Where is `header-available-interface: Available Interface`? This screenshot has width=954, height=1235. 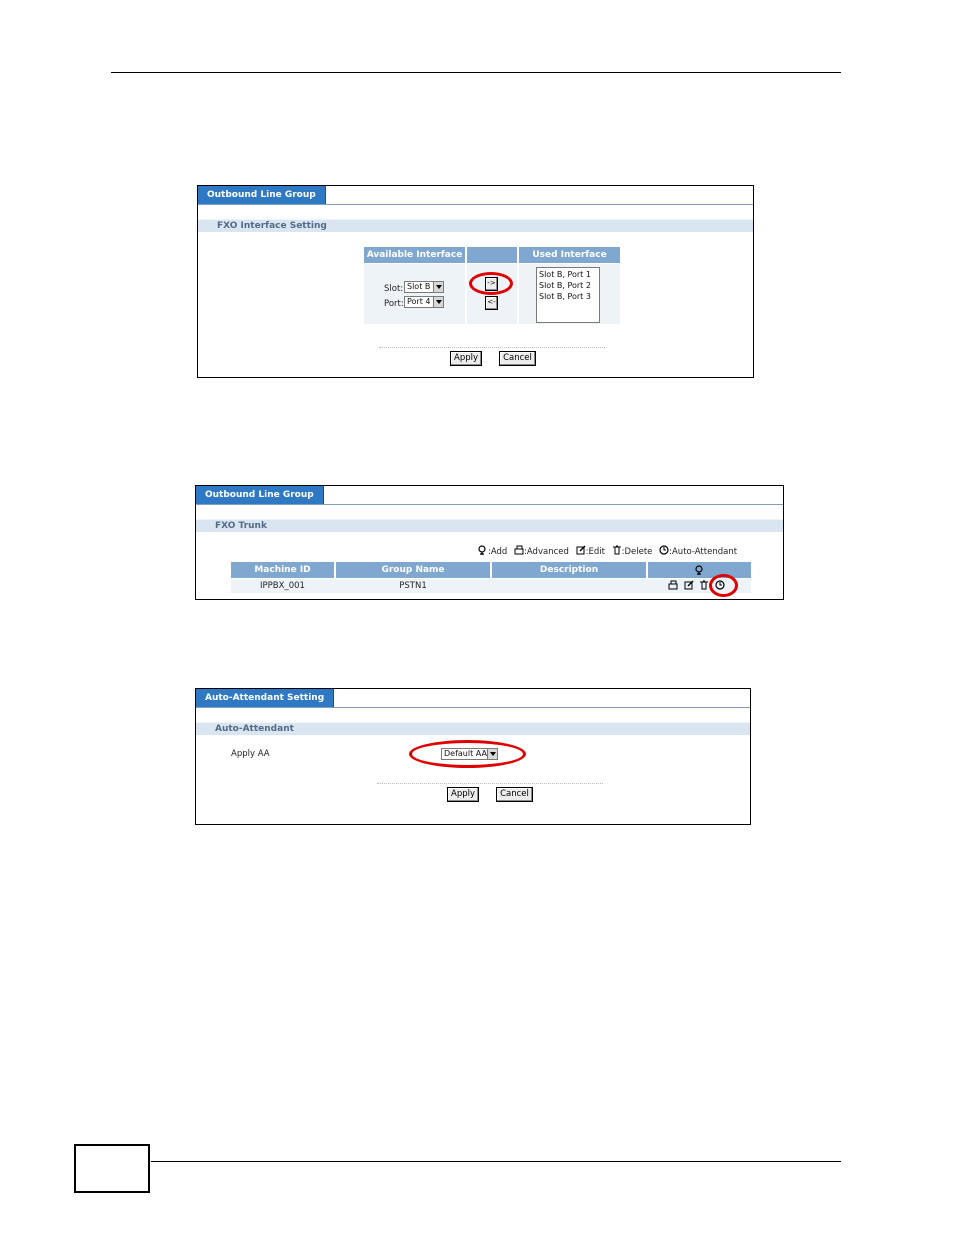
header-available-interface: Available Interface is located at coordinates (414, 255).